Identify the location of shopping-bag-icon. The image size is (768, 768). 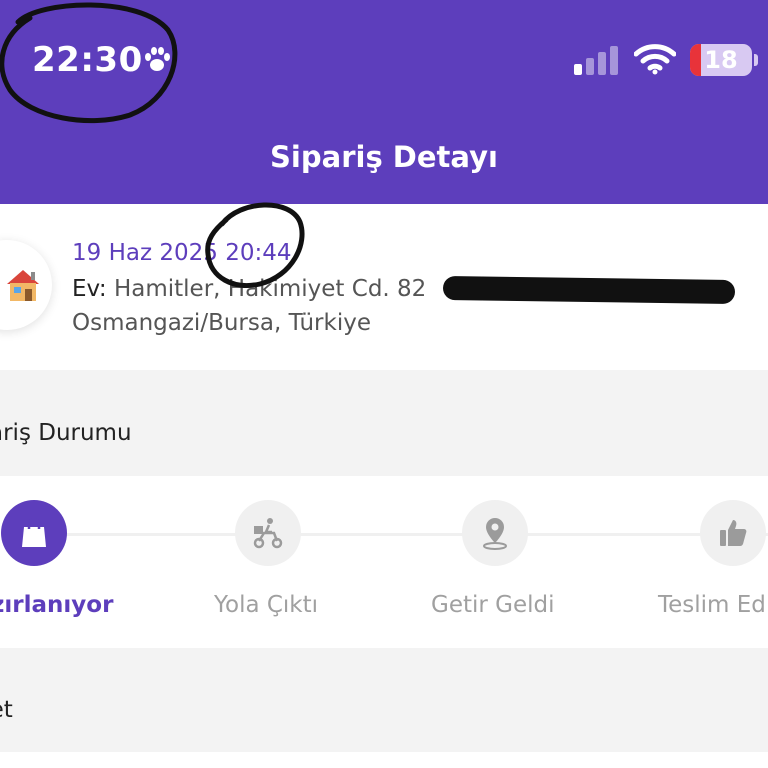
(34, 532).